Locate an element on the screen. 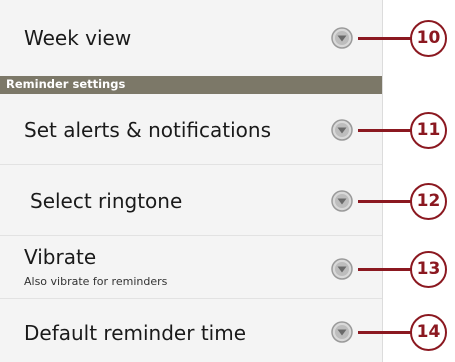  section-header-label: Reminder settings is located at coordinates (66, 84).